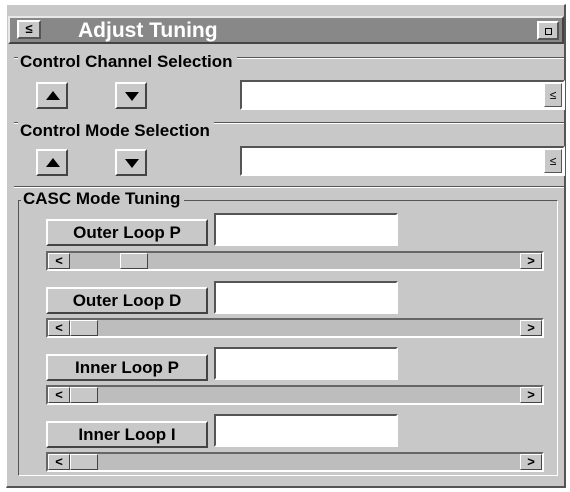  Describe the element at coordinates (289, 187) in the screenshot. I see `casc-separator` at that location.